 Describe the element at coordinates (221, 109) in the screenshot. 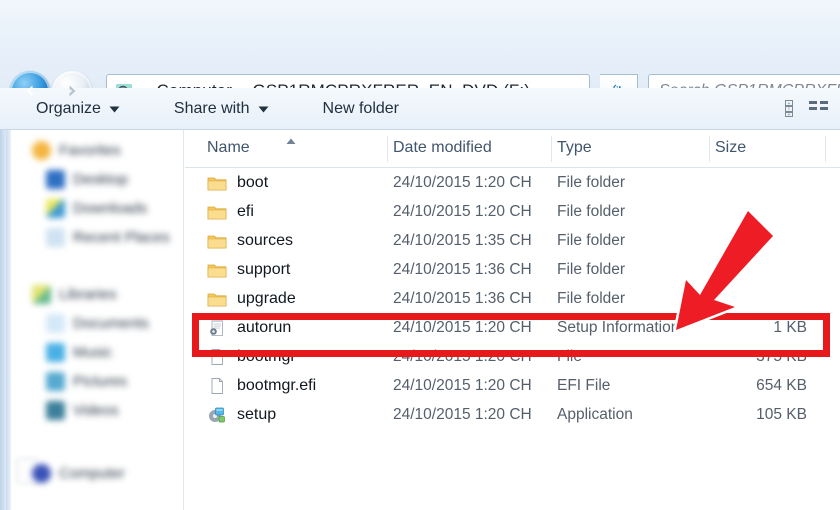

I see `share-with-button: Share with` at that location.